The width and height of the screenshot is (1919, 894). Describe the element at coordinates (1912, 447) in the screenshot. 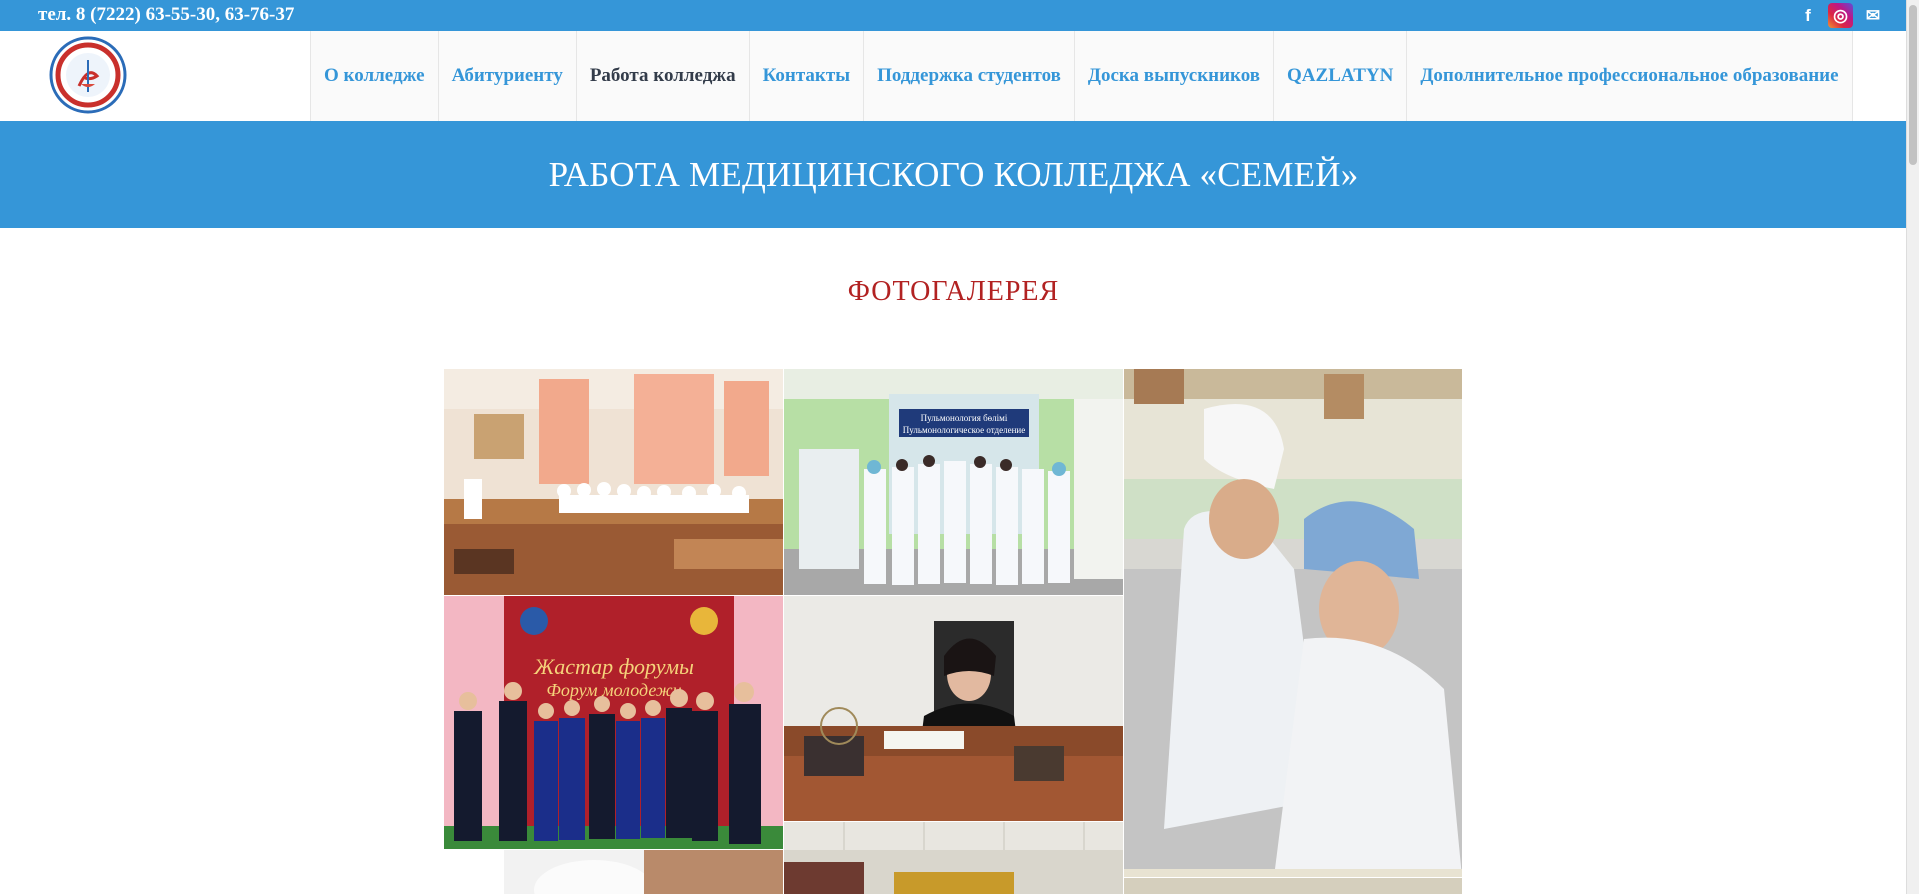

I see `page-scrollbar` at that location.